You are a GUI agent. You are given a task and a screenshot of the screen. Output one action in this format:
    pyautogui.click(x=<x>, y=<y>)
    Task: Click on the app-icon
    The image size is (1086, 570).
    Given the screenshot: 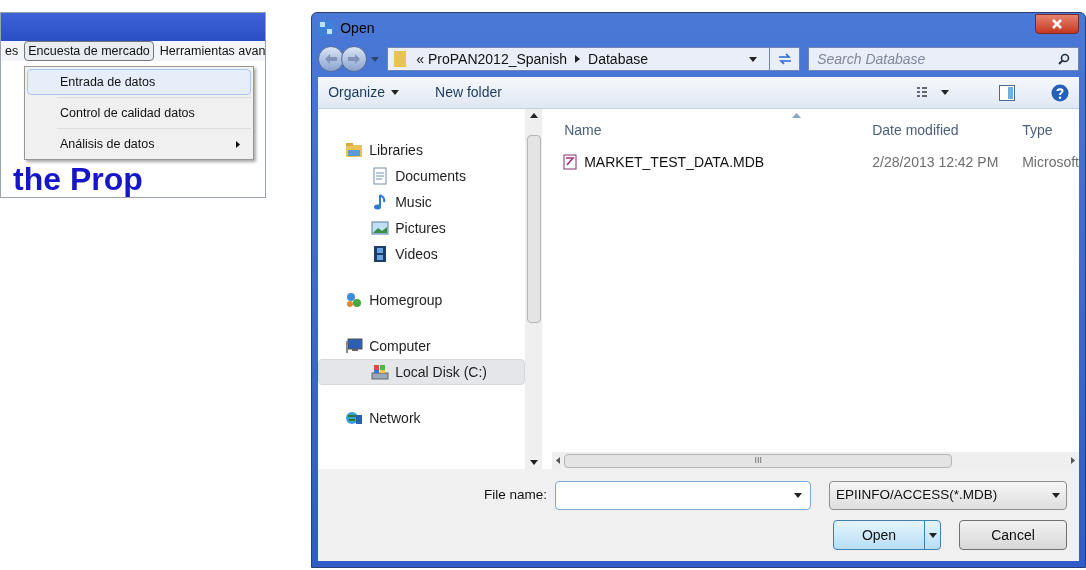 What is the action you would take?
    pyautogui.click(x=326, y=28)
    